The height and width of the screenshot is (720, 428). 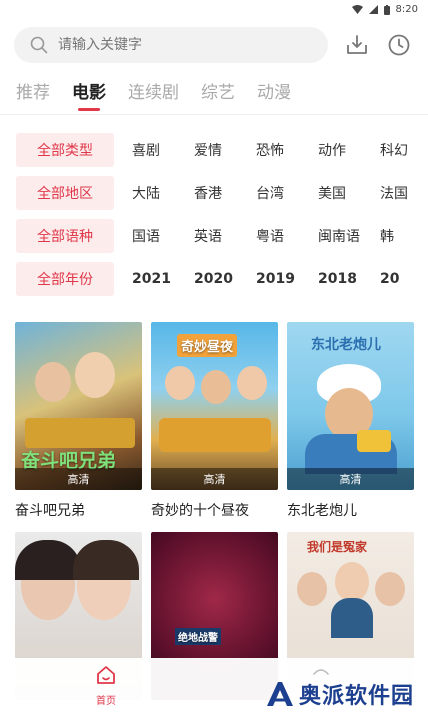 I want to click on filter-row-type: 全部类型 喜剧 爱情 恐怖 动作 科幻, so click(x=222, y=150).